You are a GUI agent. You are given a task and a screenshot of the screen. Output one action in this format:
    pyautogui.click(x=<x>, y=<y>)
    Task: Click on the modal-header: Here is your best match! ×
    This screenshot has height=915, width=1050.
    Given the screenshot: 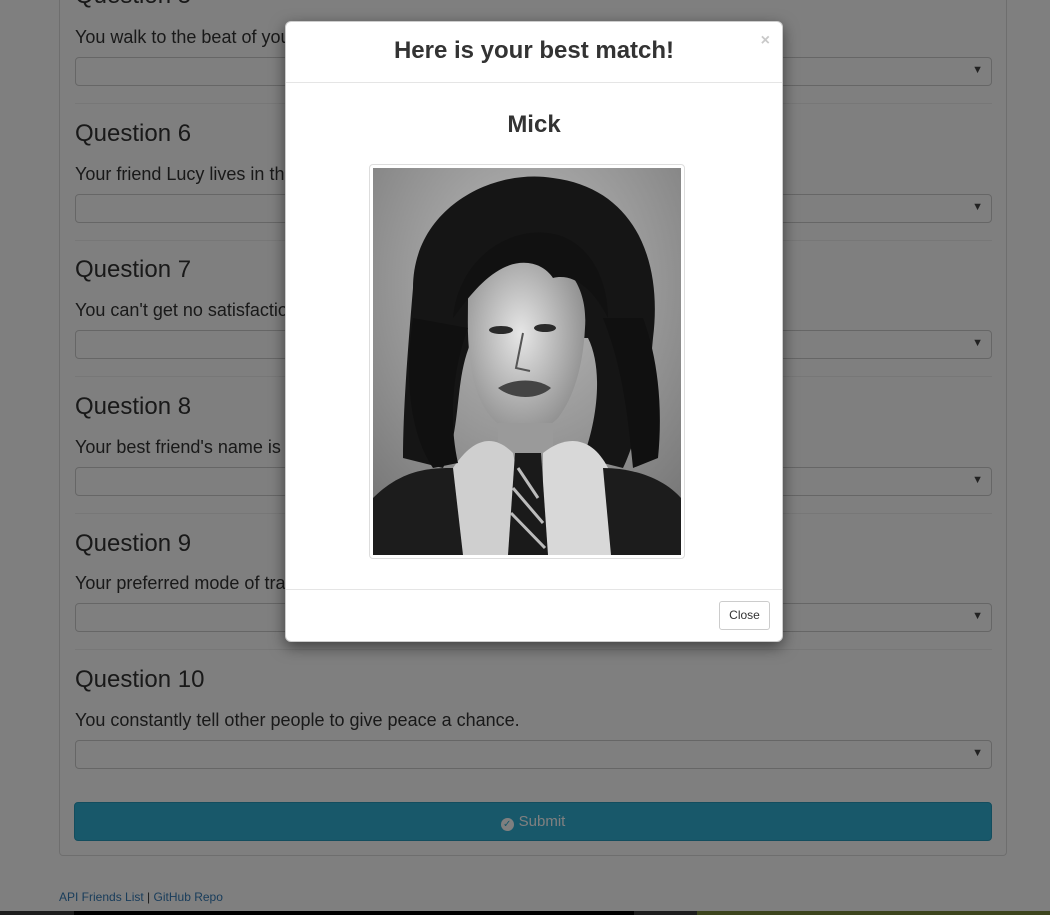 What is the action you would take?
    pyautogui.click(x=534, y=52)
    